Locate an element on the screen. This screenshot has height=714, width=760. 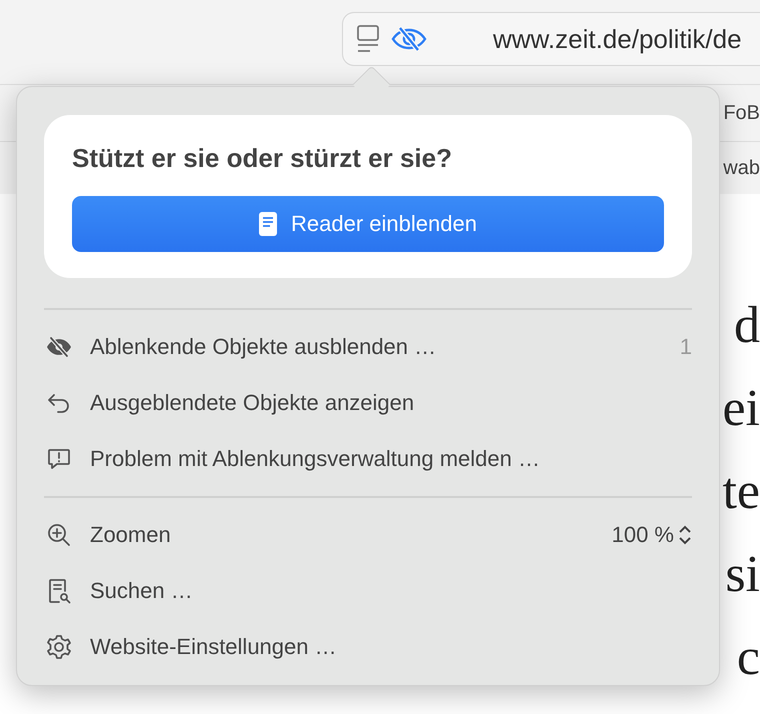
stepper-chevrons-icon is located at coordinates (685, 535).